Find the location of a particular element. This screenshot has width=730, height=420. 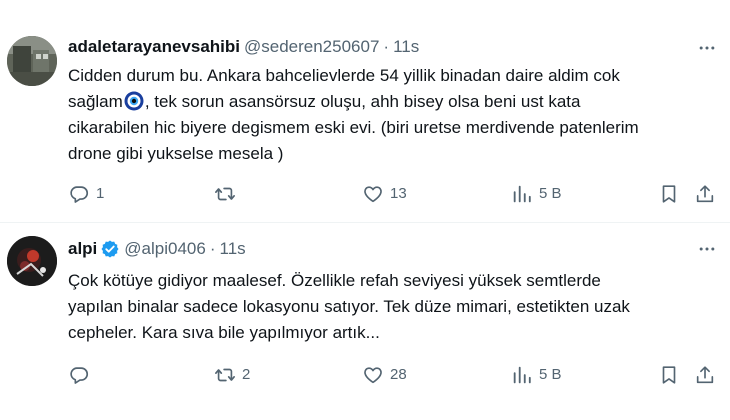

author-handle: @alpi0406 is located at coordinates (165, 249).